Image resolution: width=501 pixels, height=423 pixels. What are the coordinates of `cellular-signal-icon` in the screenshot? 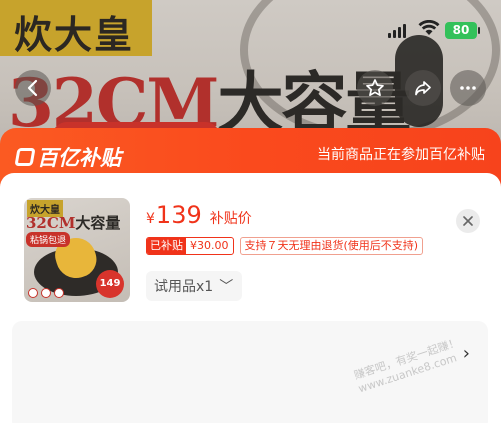 It's located at (397, 31).